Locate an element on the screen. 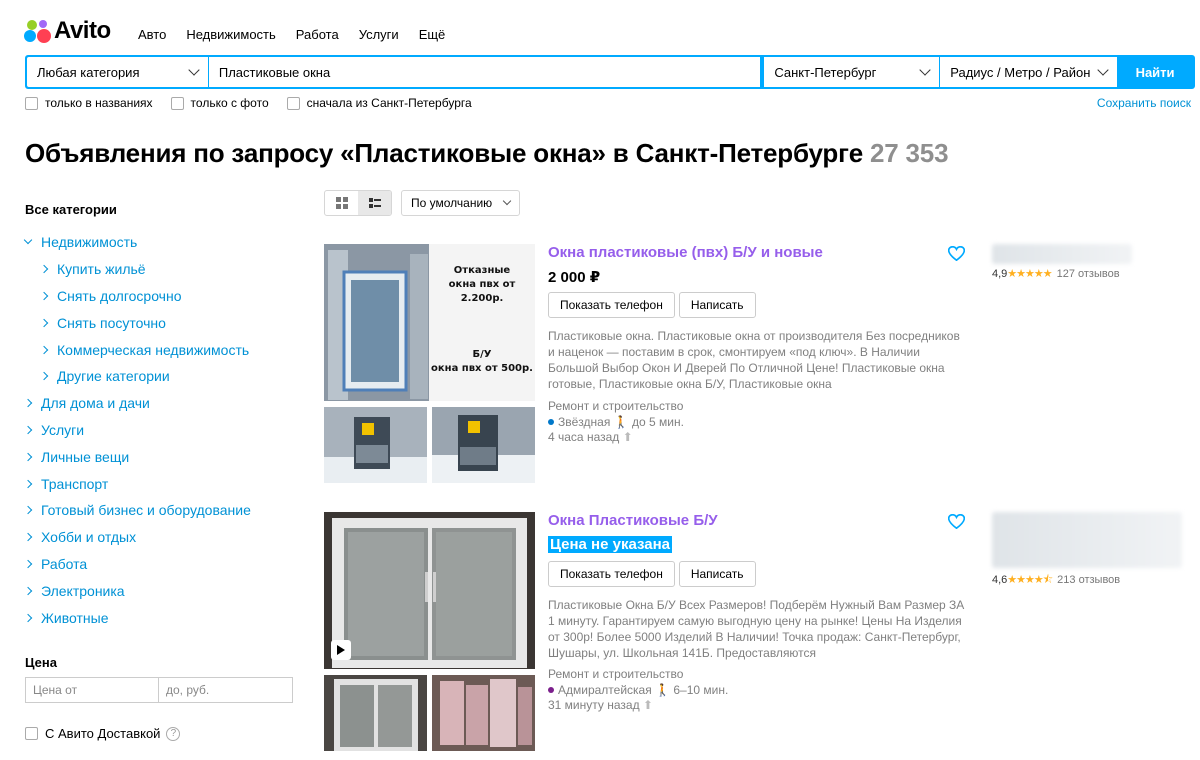 This screenshot has height=760, width=1200. nav-realty: Недвижимость is located at coordinates (230, 34).